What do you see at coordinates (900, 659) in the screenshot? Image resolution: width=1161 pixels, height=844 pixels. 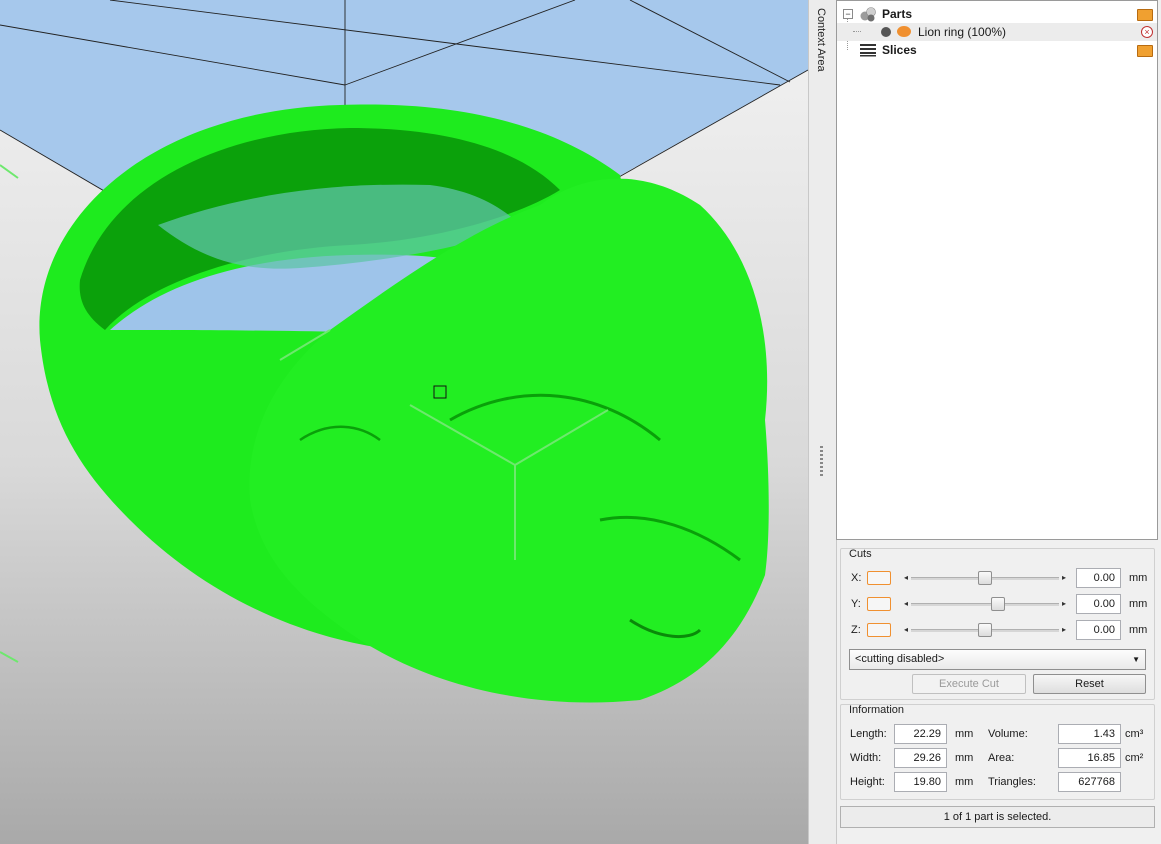 I see `cut-mode-value: <cutting disabled>` at bounding box center [900, 659].